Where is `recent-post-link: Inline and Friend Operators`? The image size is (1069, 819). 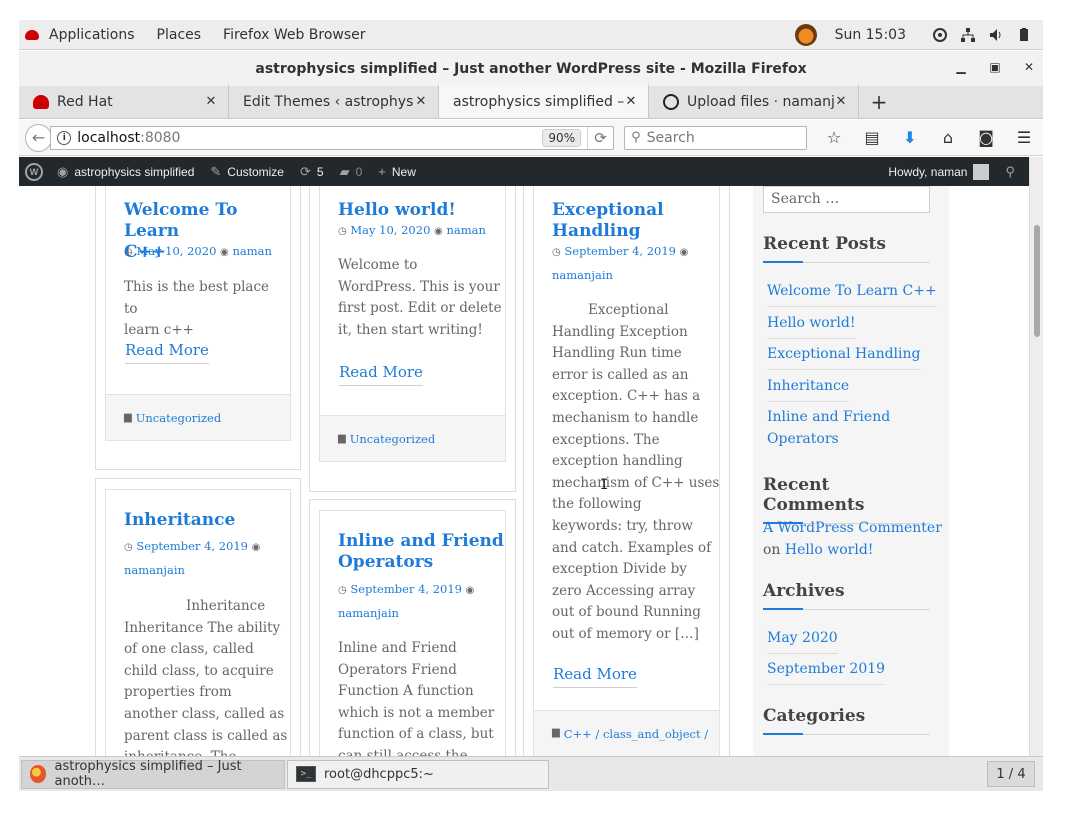
recent-post-link: Inline and Friend Operators is located at coordinates (828, 428).